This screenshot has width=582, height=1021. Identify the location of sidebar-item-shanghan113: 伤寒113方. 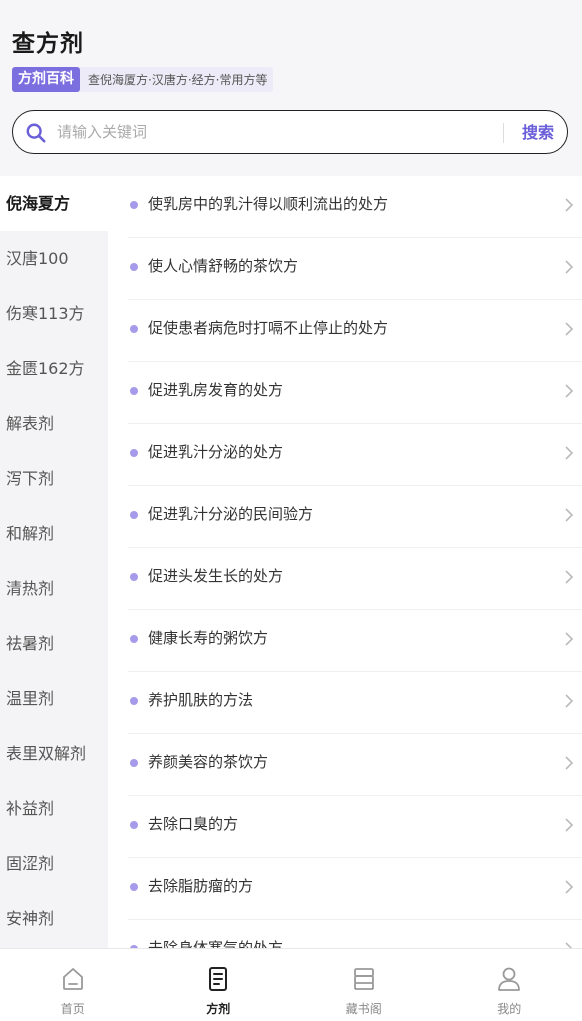
(54, 313).